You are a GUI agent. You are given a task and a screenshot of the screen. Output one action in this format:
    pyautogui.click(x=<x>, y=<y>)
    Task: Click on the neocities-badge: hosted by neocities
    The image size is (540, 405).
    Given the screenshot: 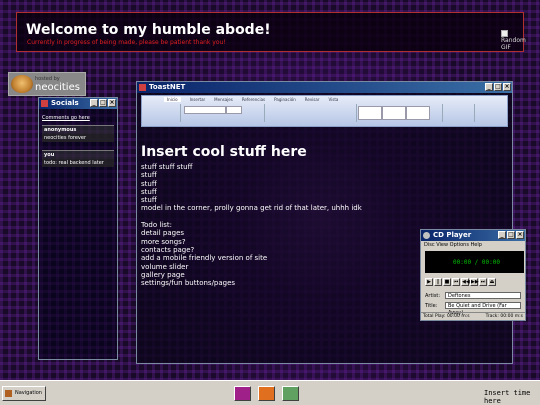 What is the action you would take?
    pyautogui.click(x=47, y=84)
    